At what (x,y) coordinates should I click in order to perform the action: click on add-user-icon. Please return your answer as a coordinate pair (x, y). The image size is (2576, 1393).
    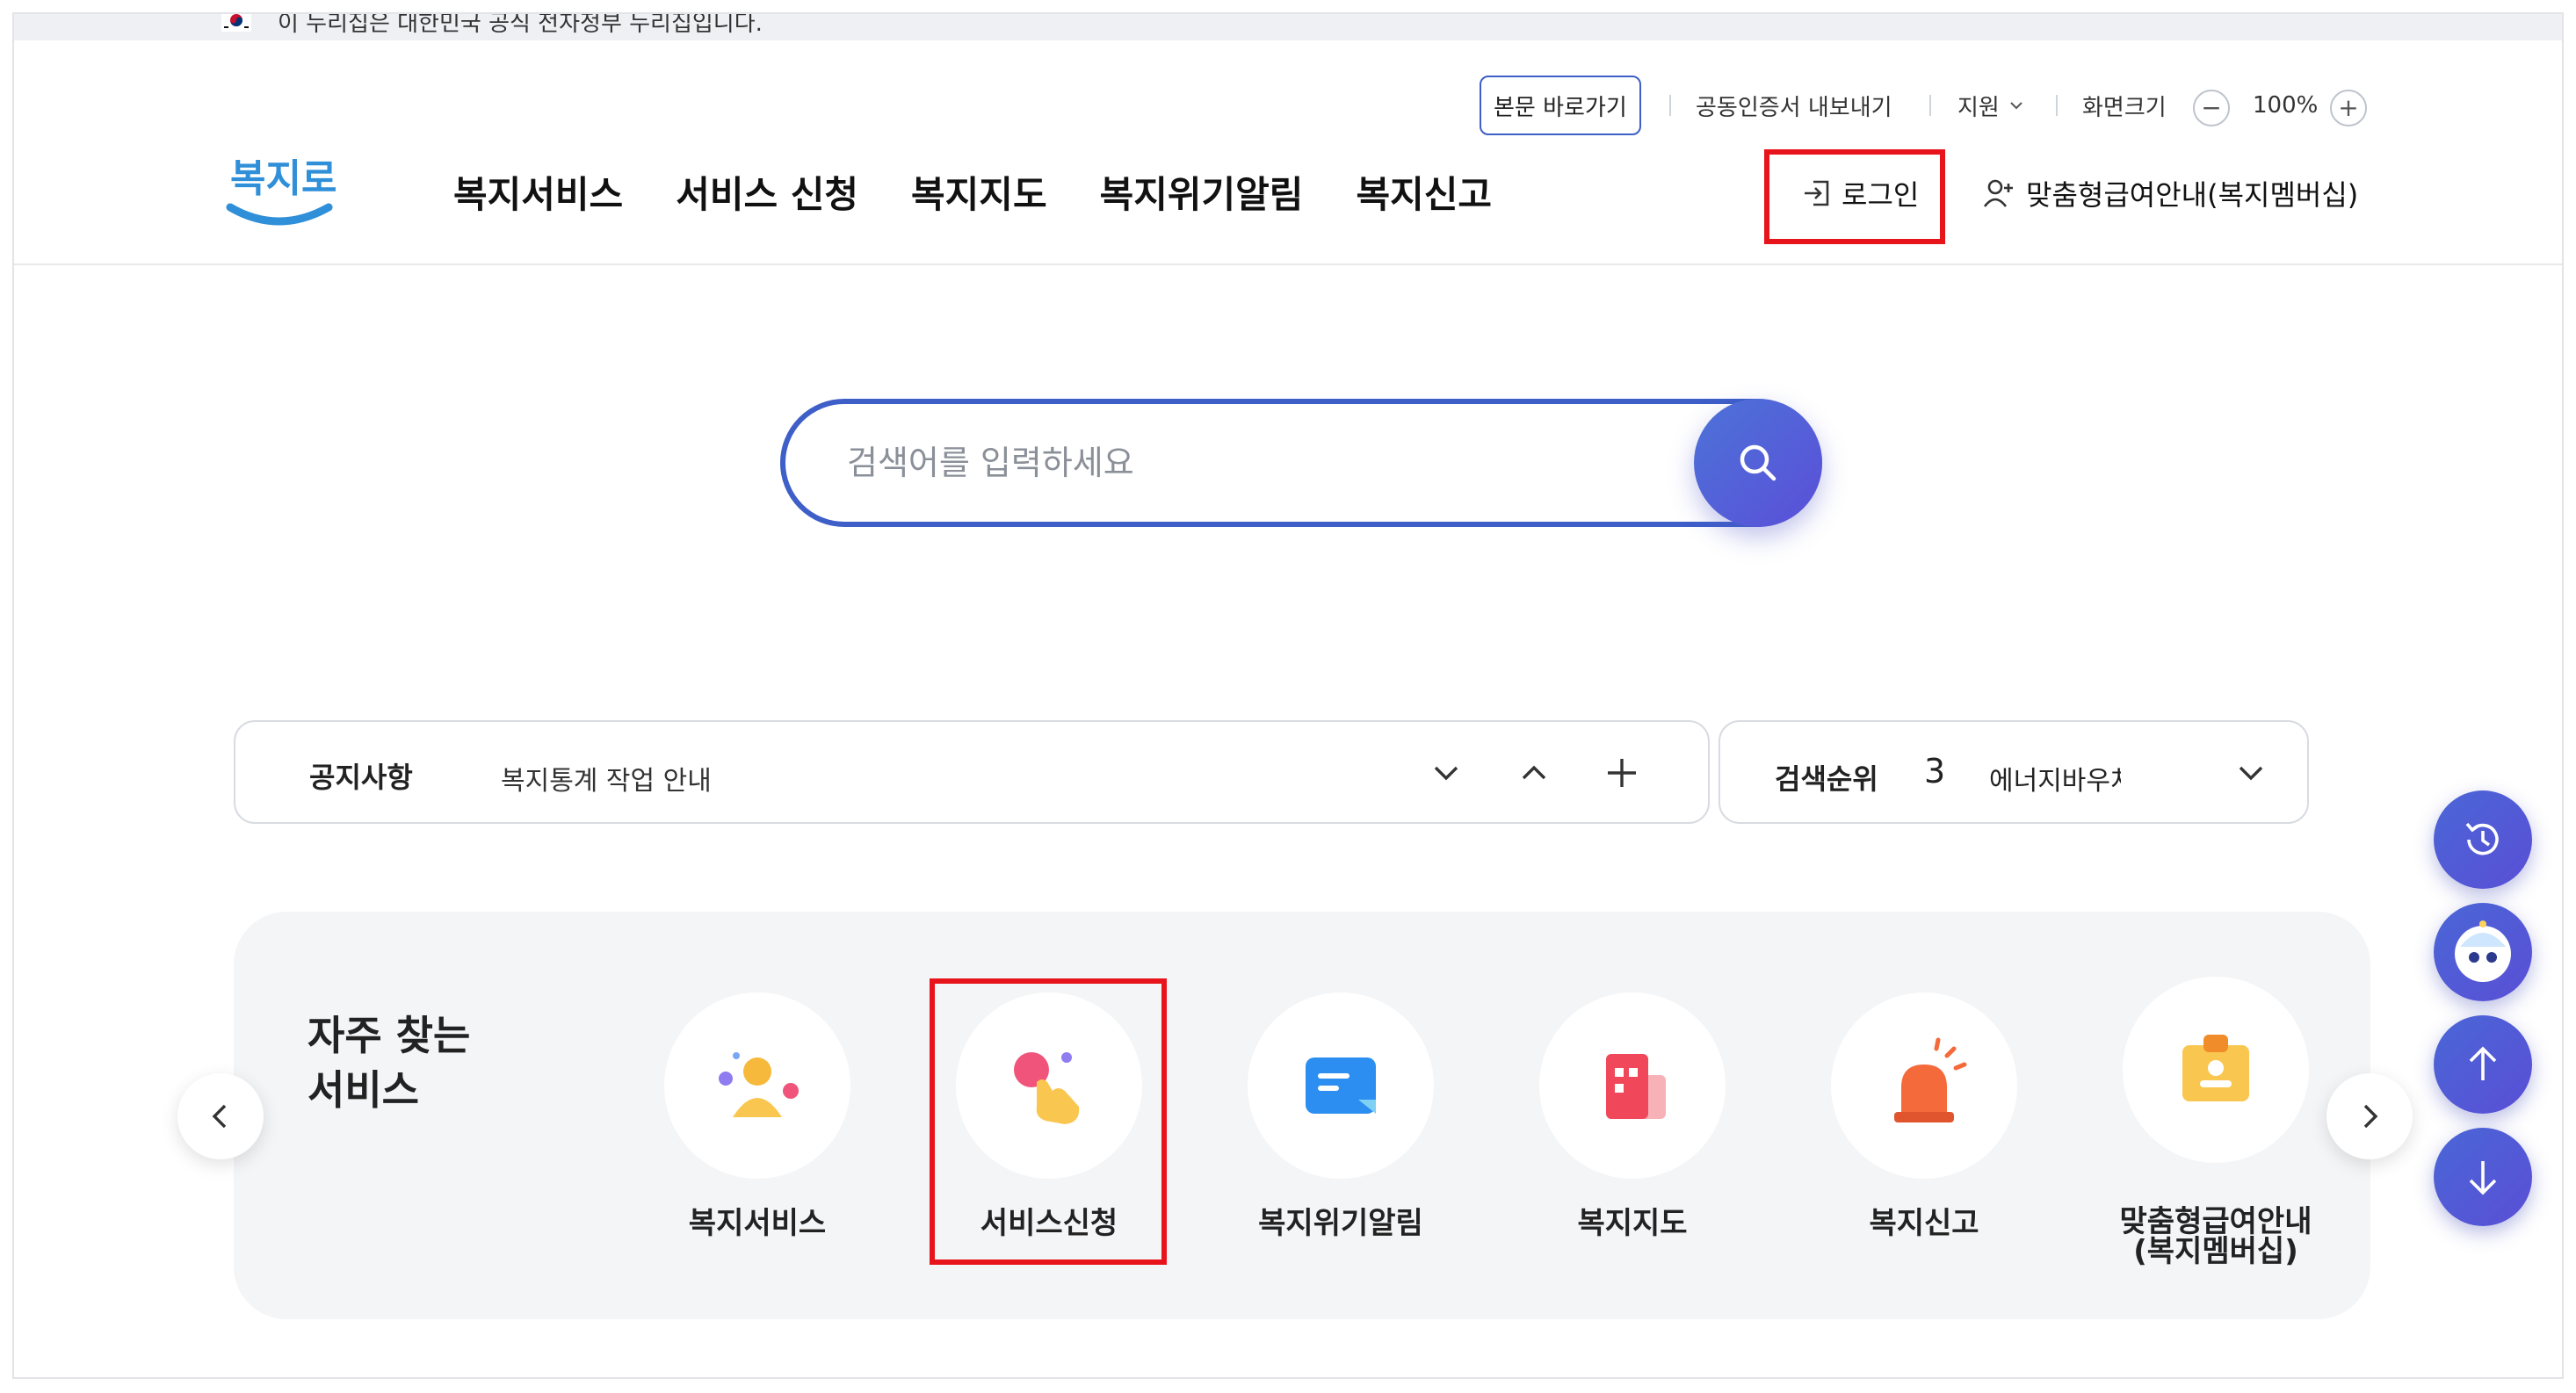
    Looking at the image, I should click on (1998, 193).